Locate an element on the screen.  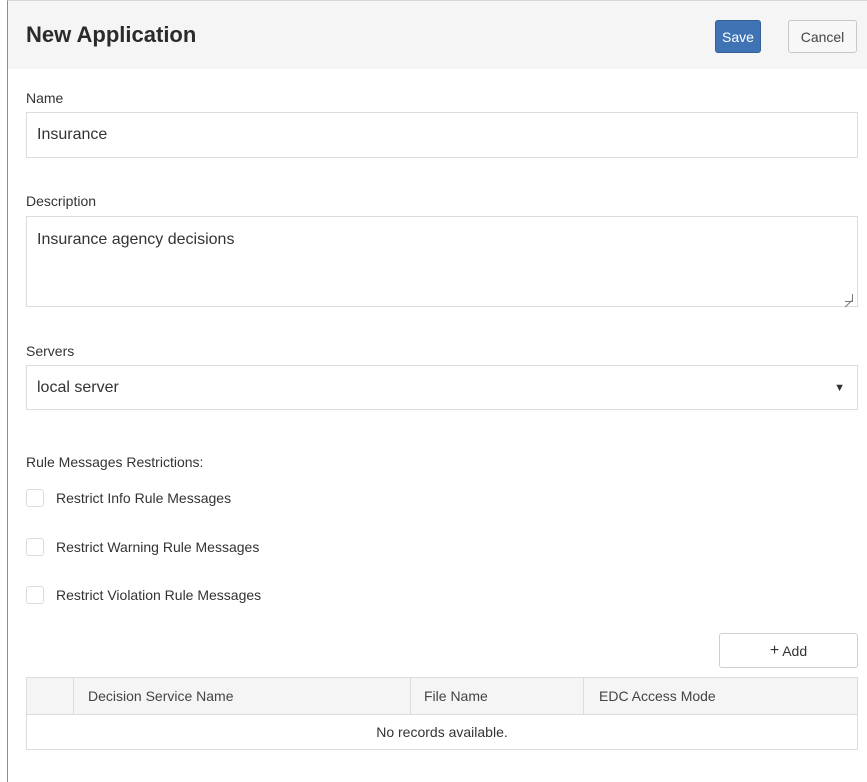
column-header-decision-service-name: Decision Service Name is located at coordinates (242, 696).